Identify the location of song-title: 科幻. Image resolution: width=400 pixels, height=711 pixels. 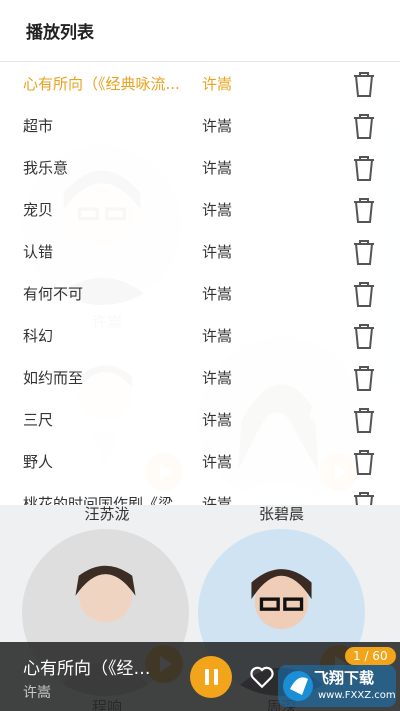
(38, 335).